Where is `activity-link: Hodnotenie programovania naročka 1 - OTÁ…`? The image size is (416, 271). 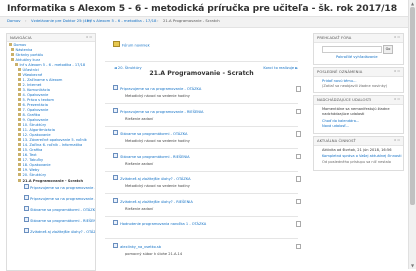
activity-link: Hodnotenie programovania naročka 1 - OTÁ… is located at coordinates (159, 223).